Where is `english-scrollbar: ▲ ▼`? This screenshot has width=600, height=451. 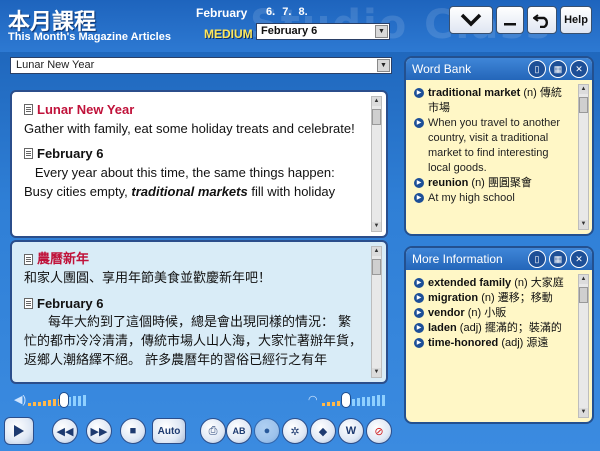
english-scrollbar: ▲ ▼ is located at coordinates (376, 164).